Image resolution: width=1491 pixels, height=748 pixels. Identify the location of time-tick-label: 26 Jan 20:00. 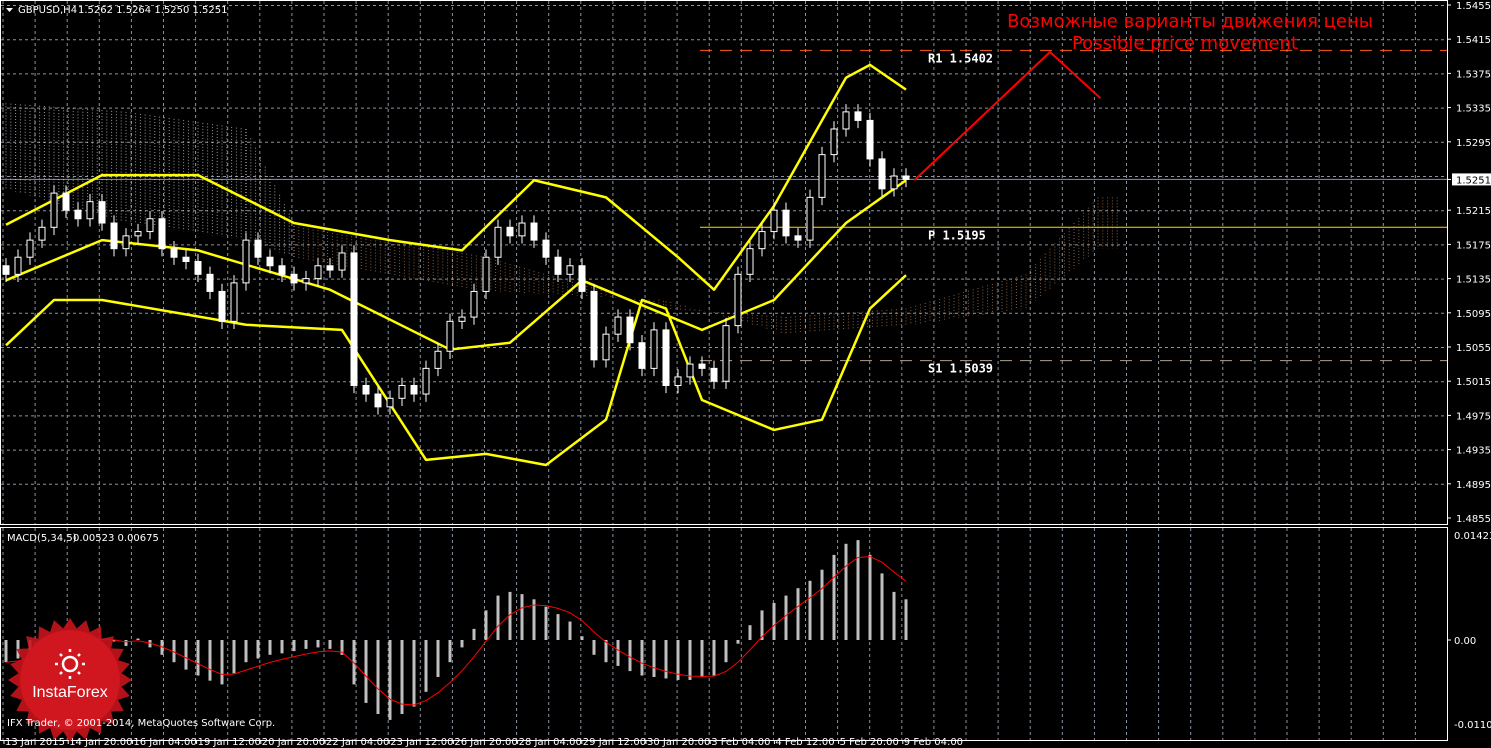
(485, 742).